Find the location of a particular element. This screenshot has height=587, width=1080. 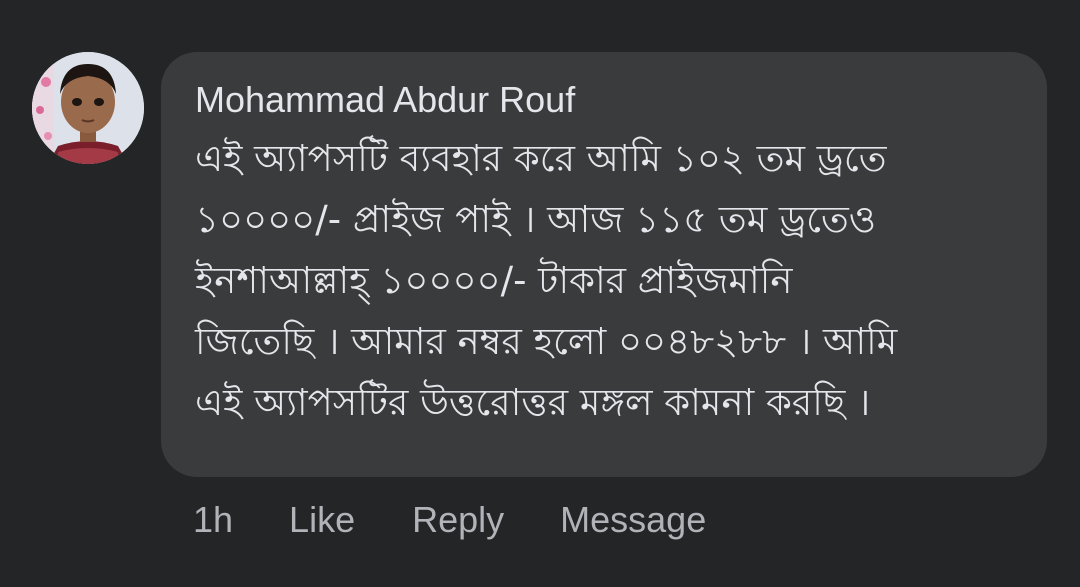

comment-text-line: এই অ্যাপসটি ব্যবহার করে আমি ১০২ তম ড্রতে is located at coordinates (541, 158).